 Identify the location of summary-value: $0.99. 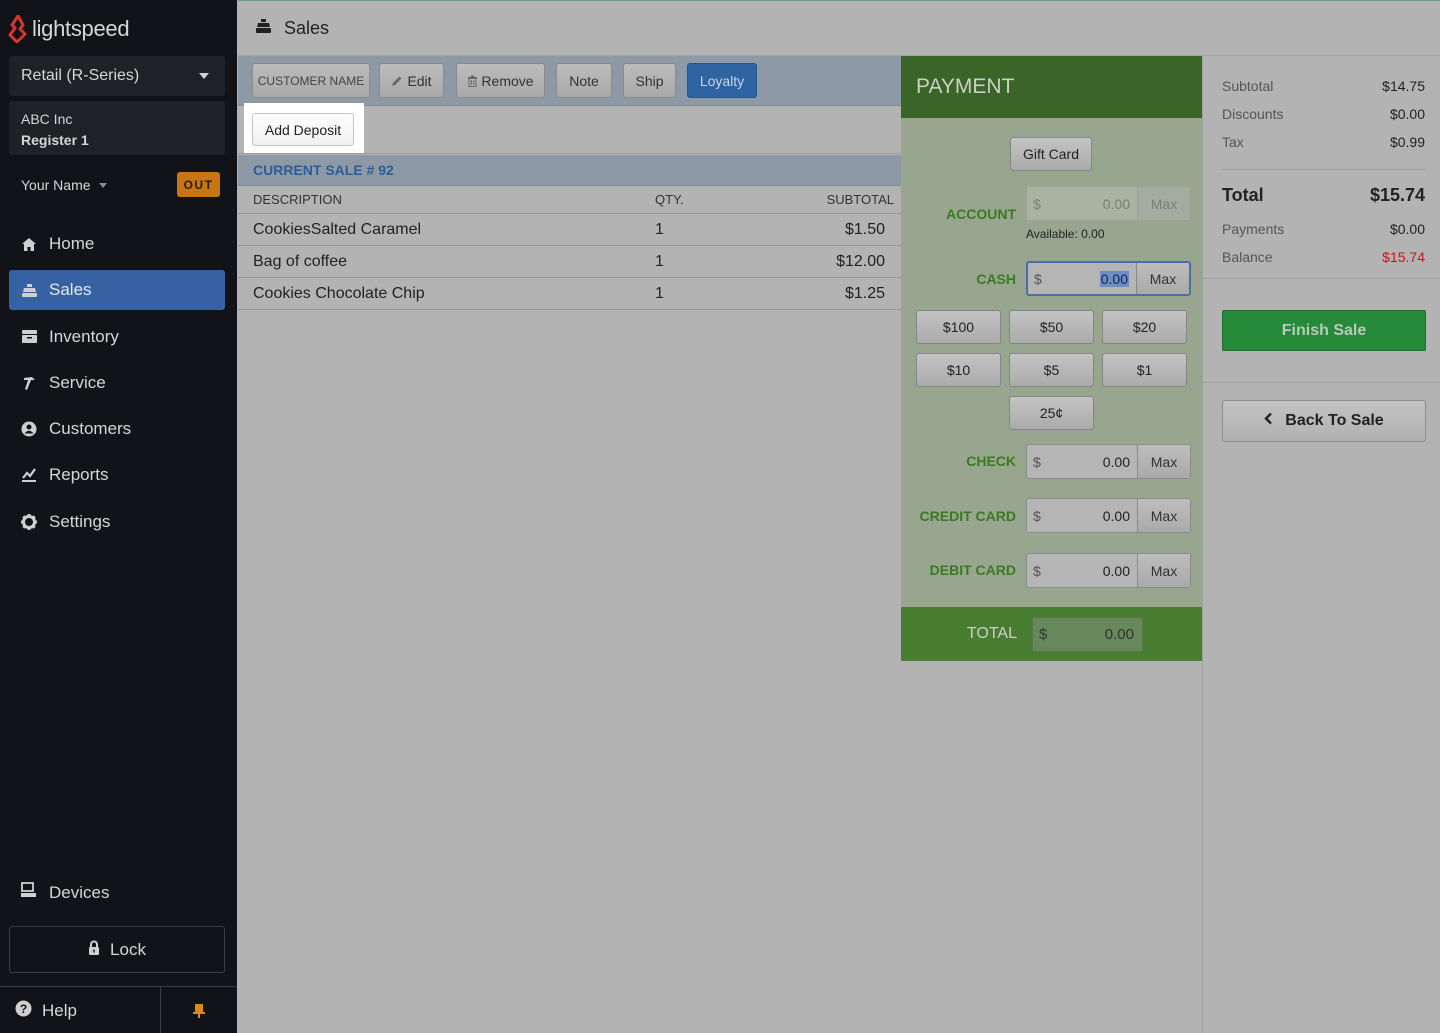
(1407, 142).